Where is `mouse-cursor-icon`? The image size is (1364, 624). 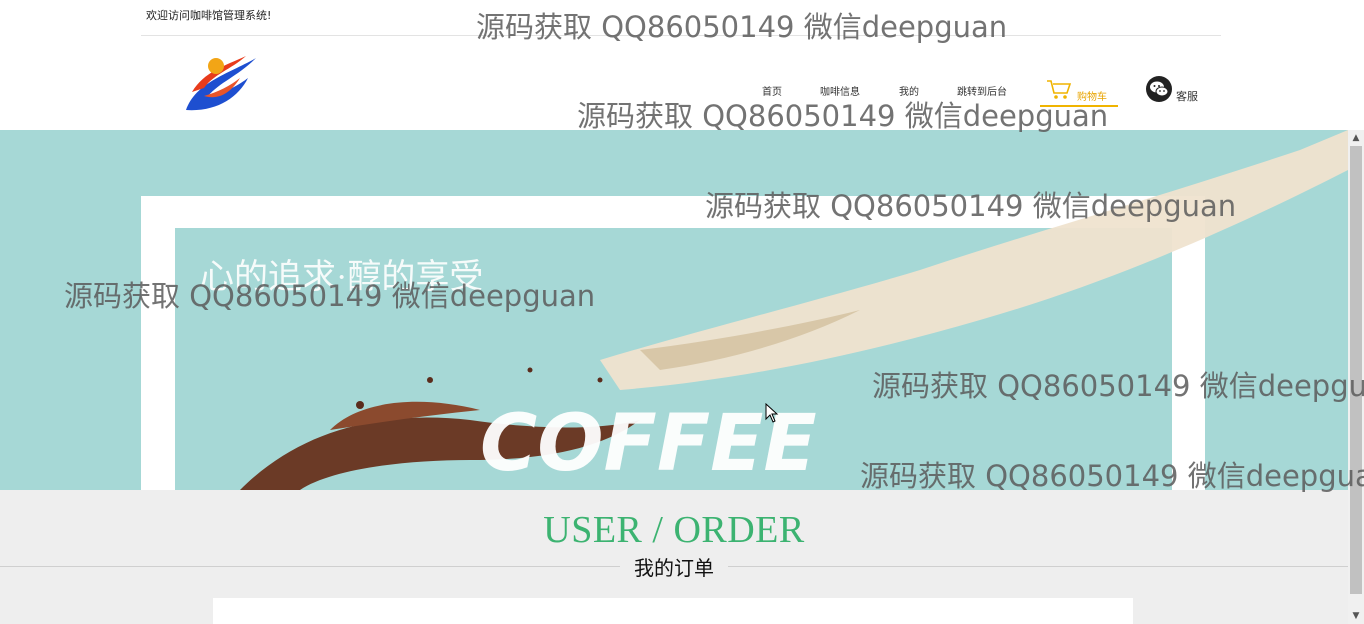 mouse-cursor-icon is located at coordinates (772, 413).